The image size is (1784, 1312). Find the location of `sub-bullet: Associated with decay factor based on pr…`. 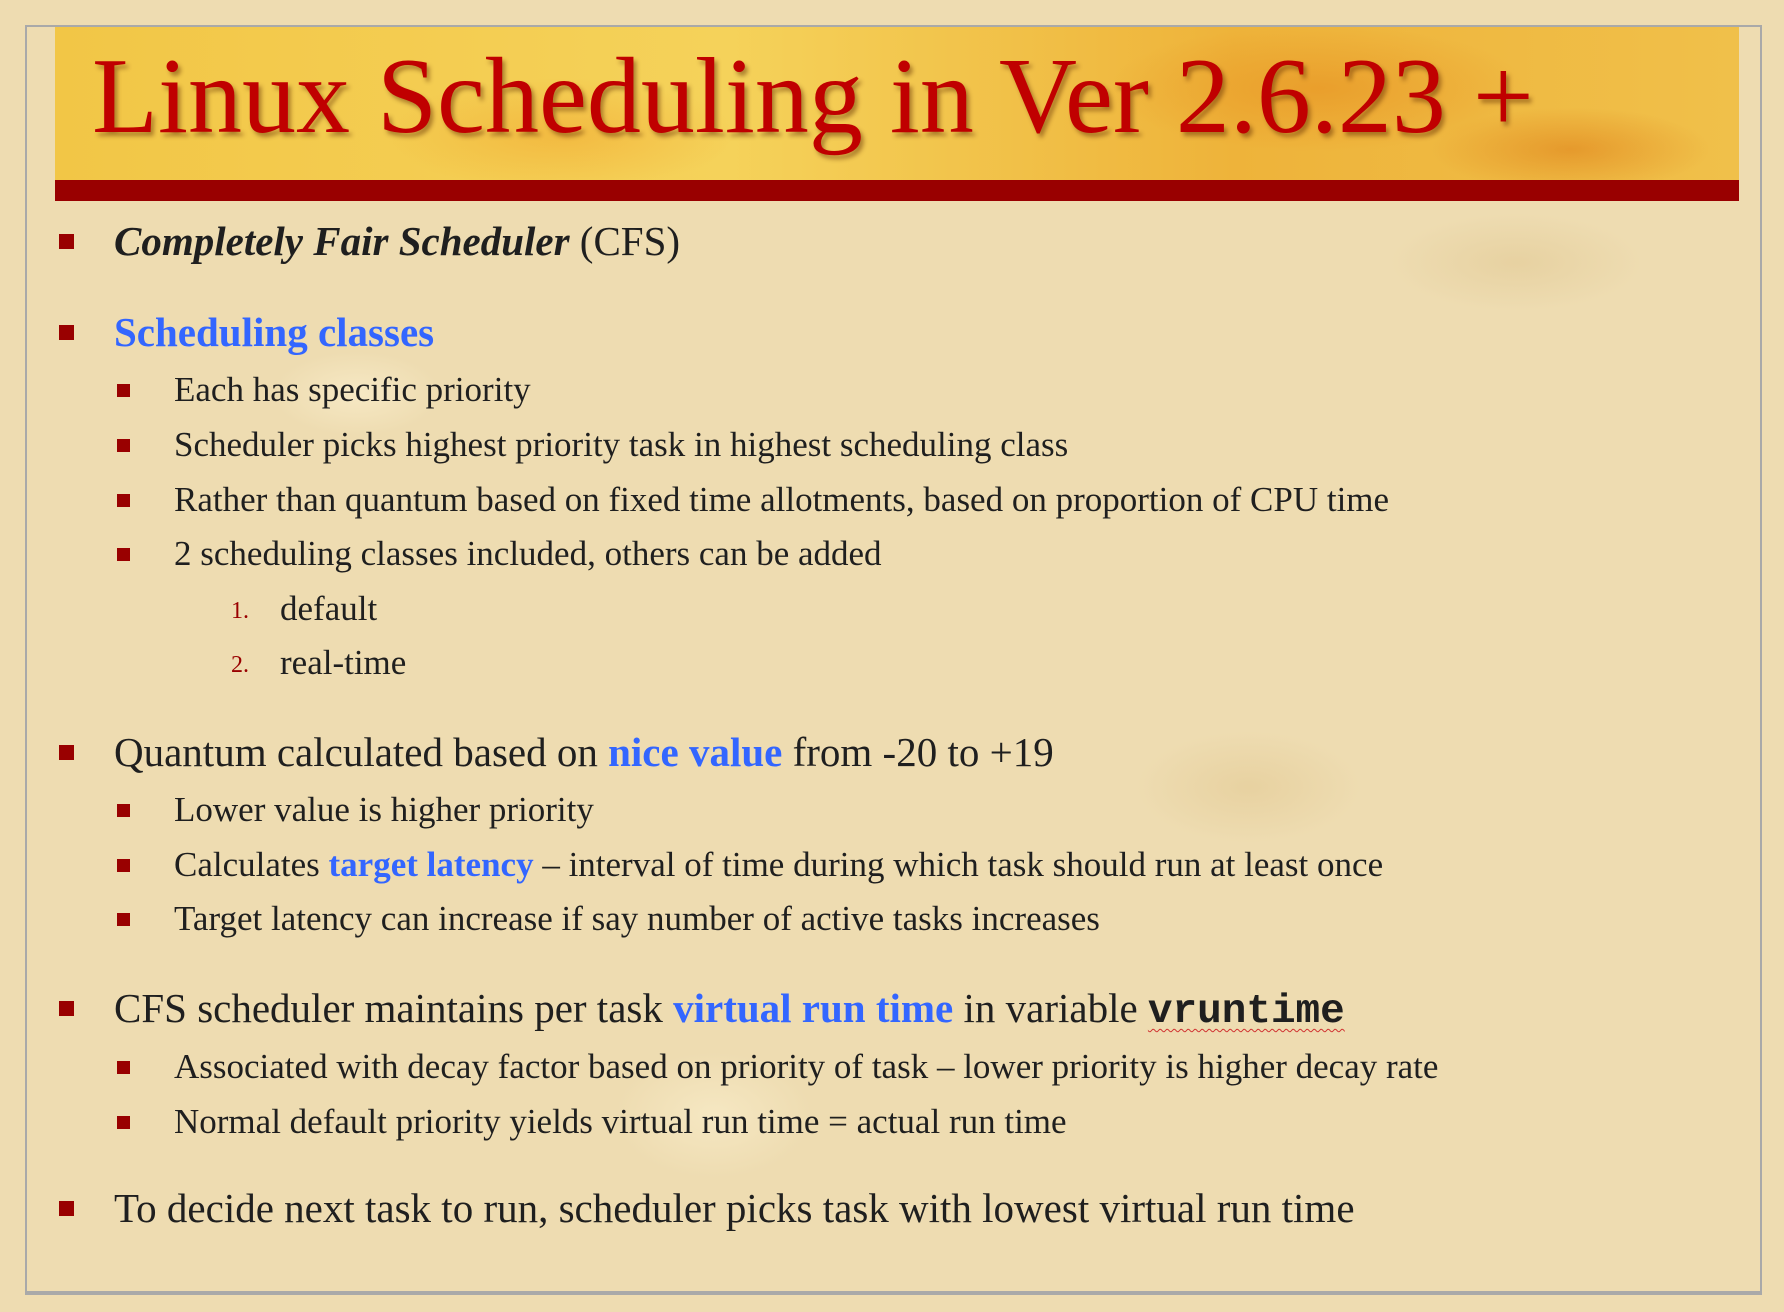

sub-bullet: Associated with decay factor based on pr… is located at coordinates (806, 1066).